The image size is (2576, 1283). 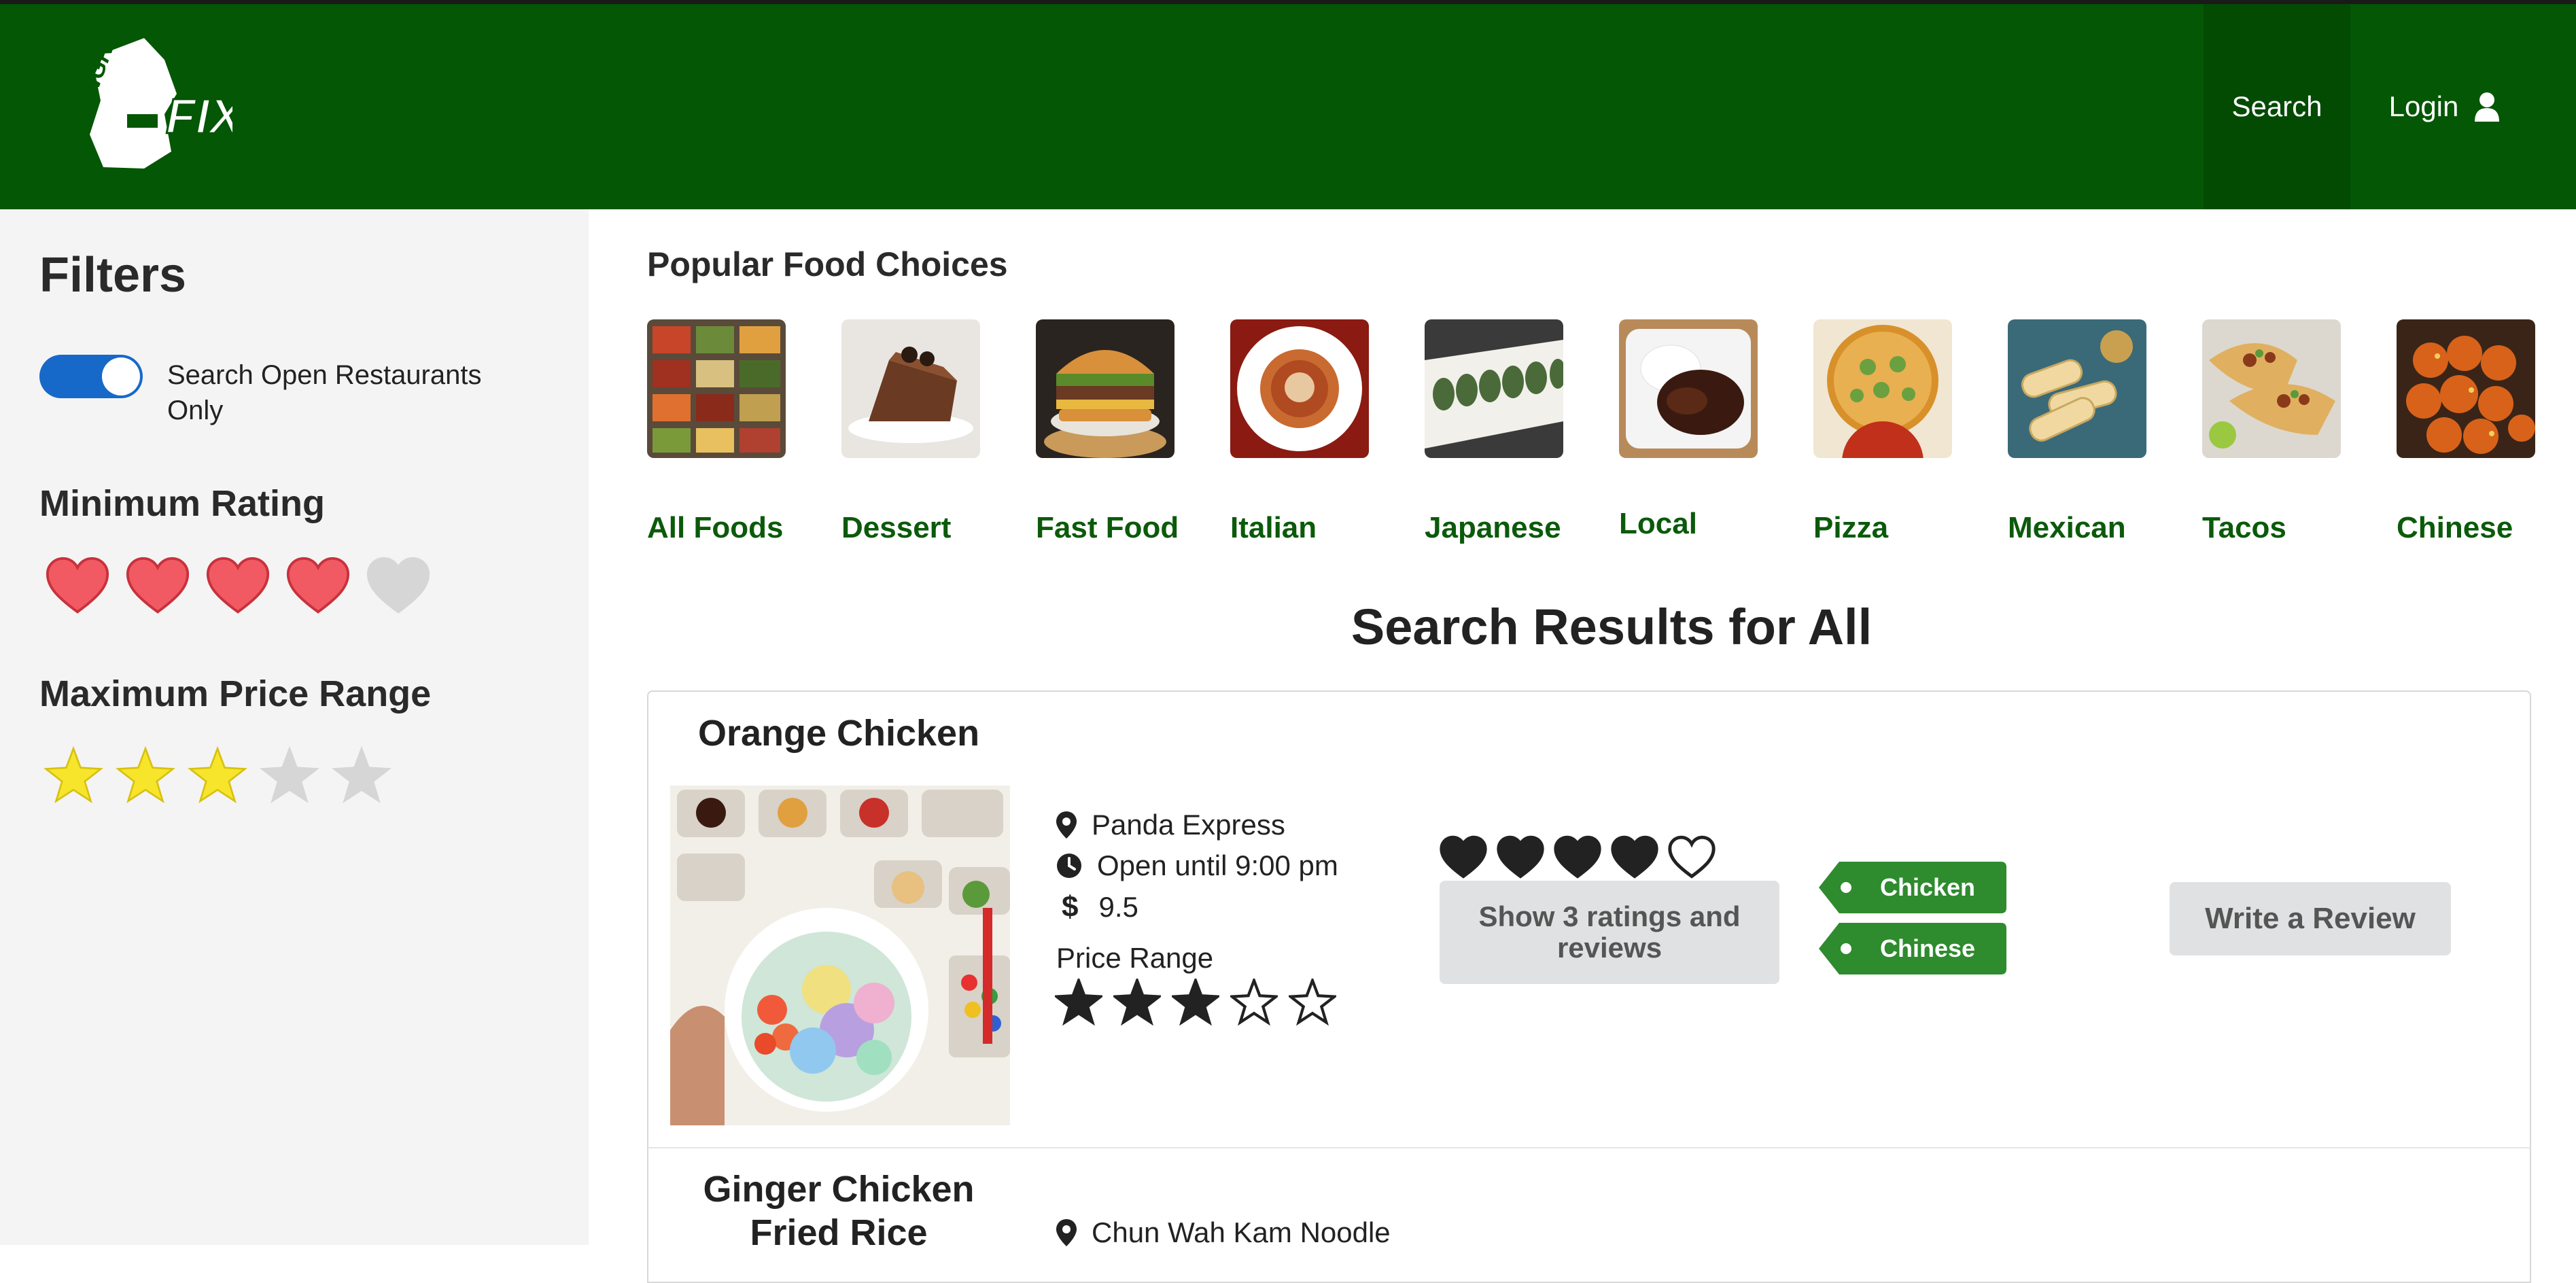 What do you see at coordinates (1107, 528) in the screenshot?
I see `food-label-fast-food: Fast Food` at bounding box center [1107, 528].